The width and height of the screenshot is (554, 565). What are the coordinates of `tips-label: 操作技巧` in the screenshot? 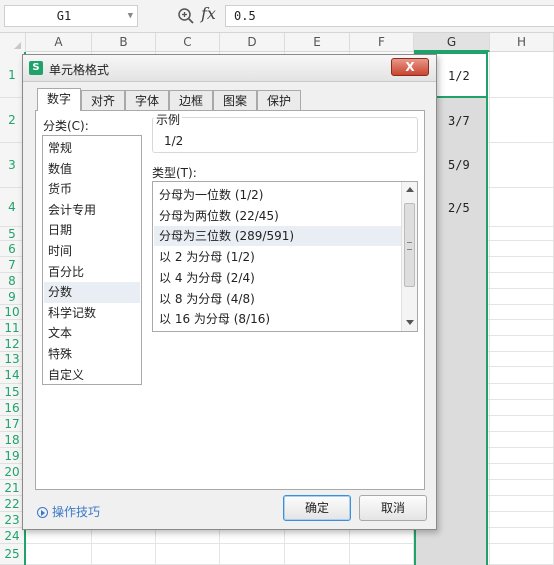 It's located at (76, 512).